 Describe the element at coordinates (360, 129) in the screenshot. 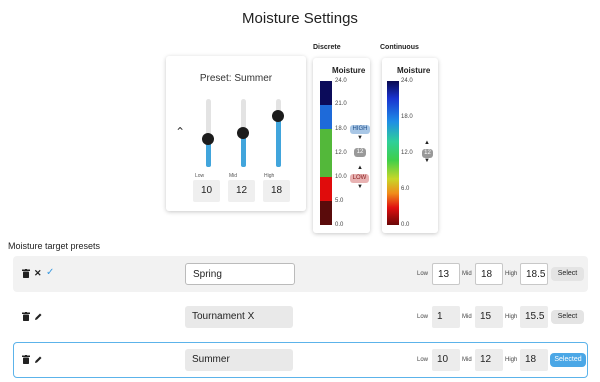

I see `high-tag: HIGH` at that location.